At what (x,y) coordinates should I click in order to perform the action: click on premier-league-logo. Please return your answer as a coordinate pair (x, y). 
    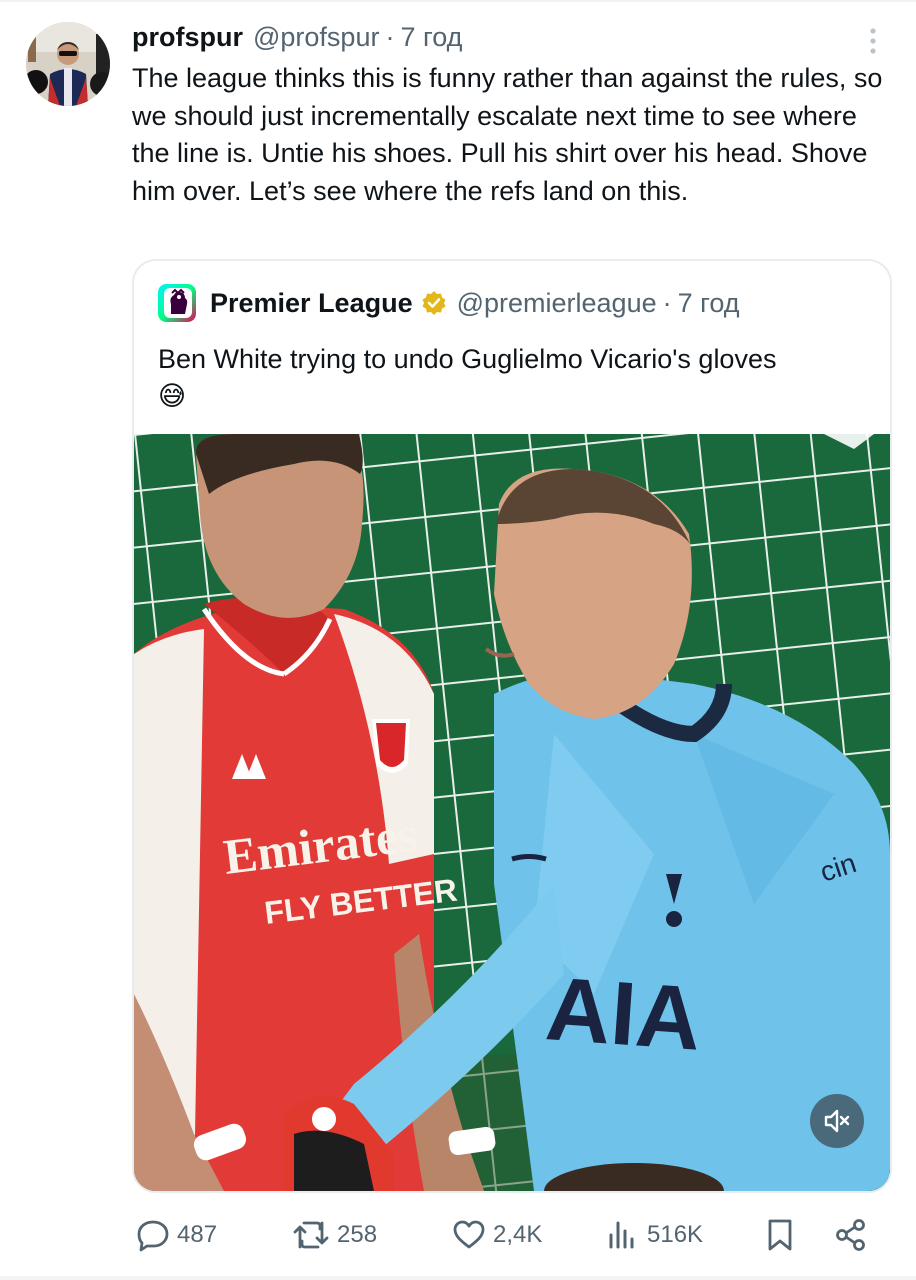
    Looking at the image, I should click on (177, 303).